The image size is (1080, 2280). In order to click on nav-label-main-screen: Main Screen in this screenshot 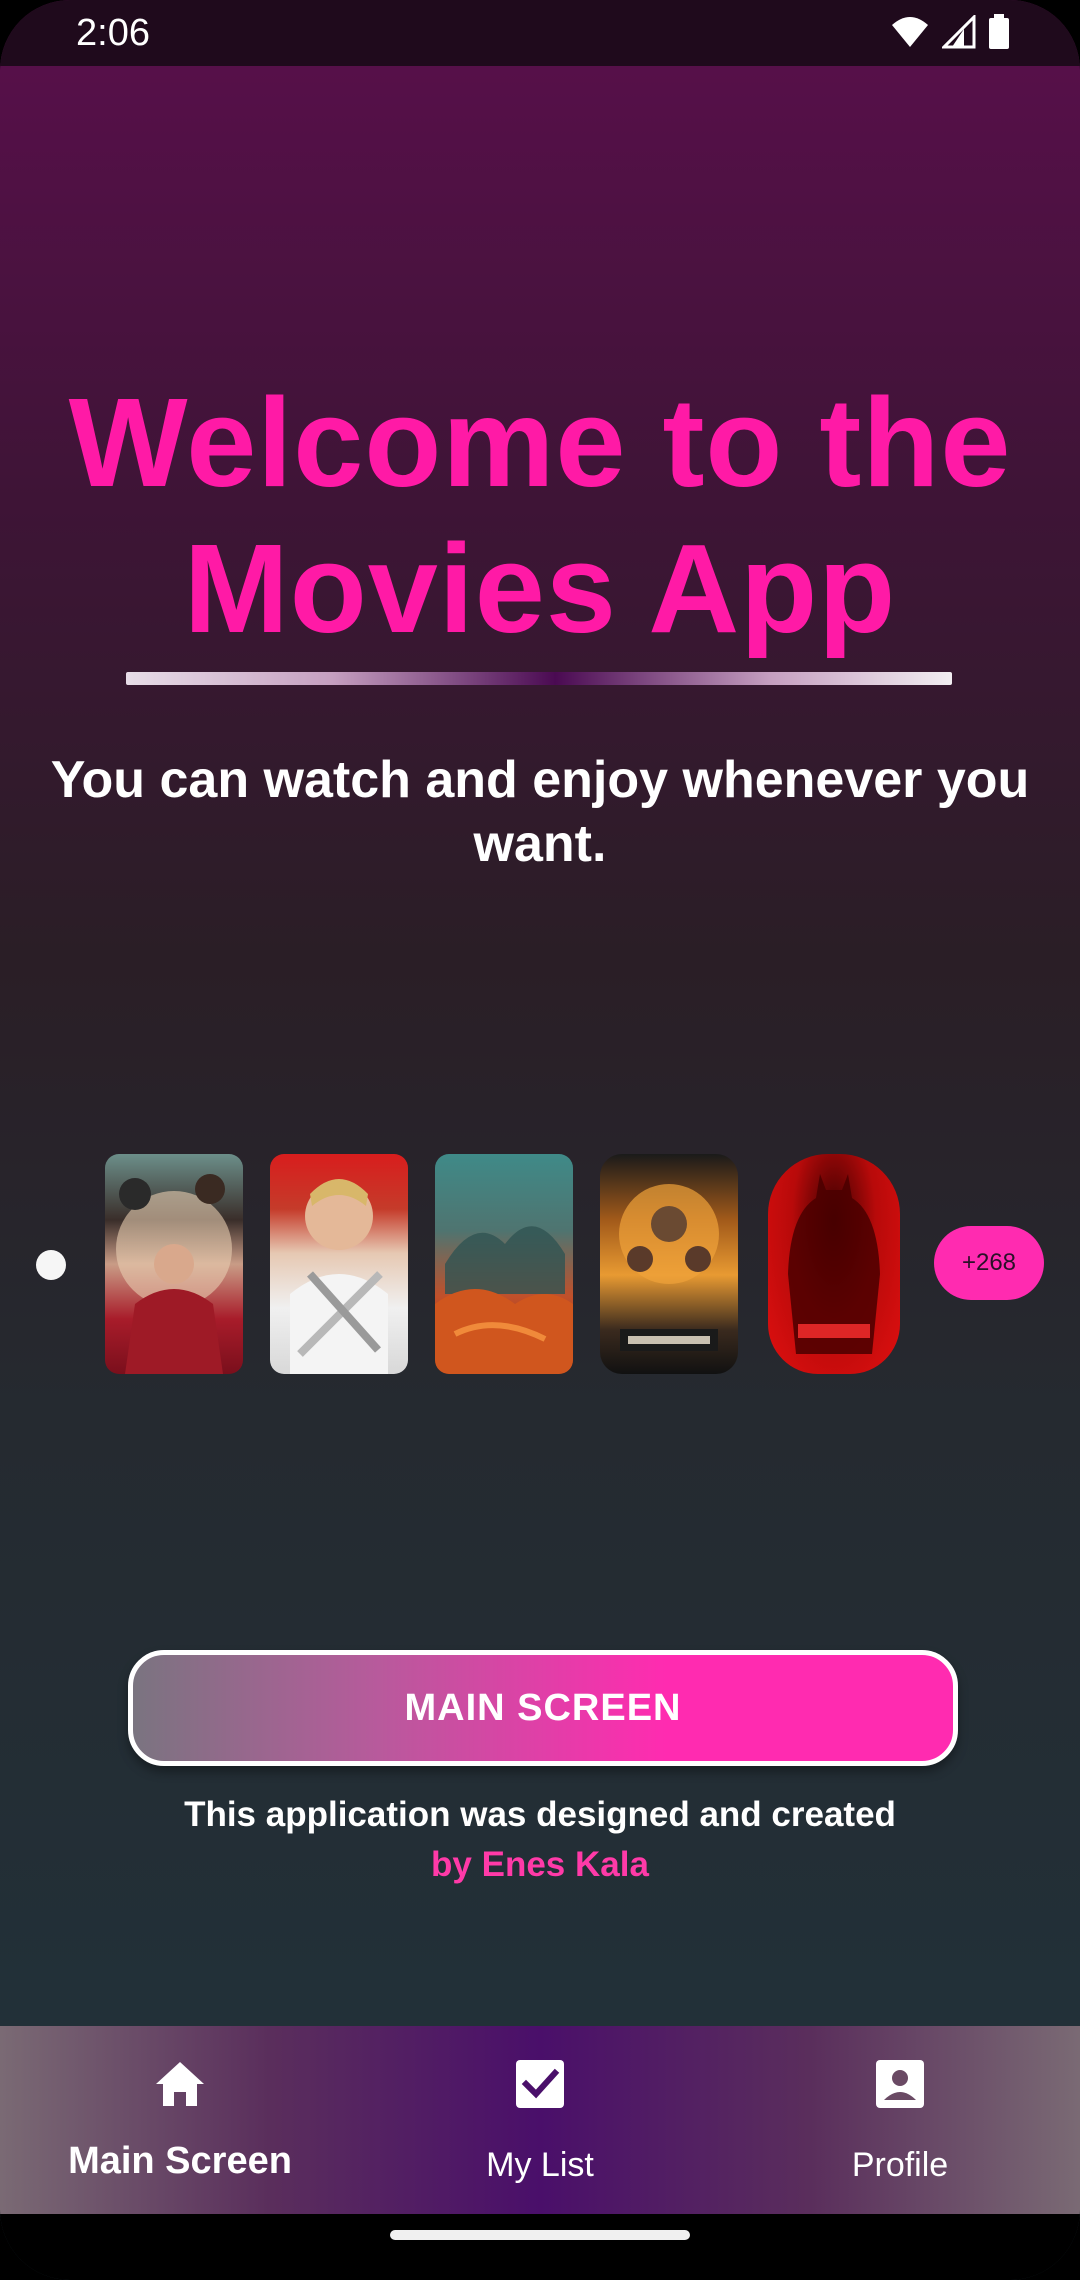, I will do `click(180, 2161)`.